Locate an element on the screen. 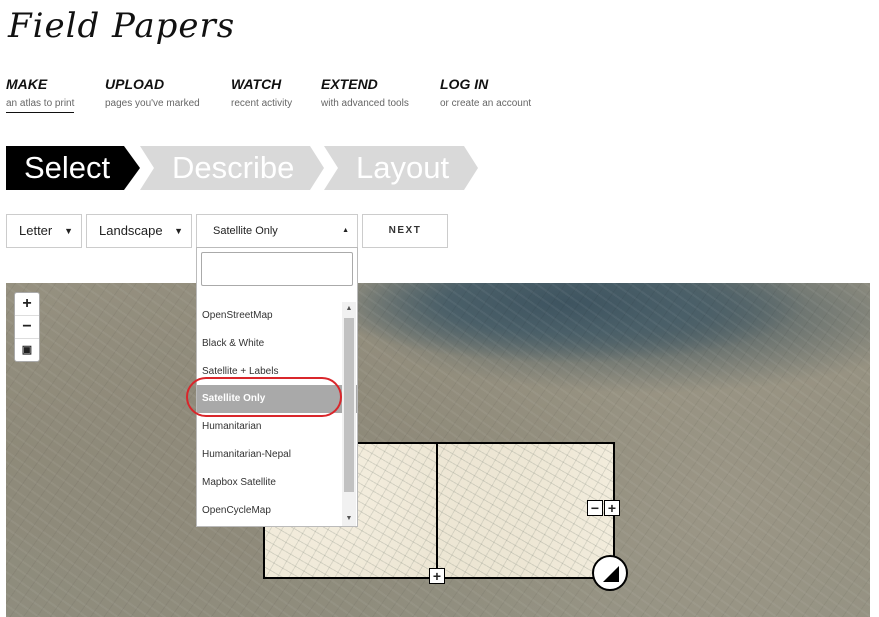  nav-upload: UPLOAD pages you've marked is located at coordinates (152, 92).